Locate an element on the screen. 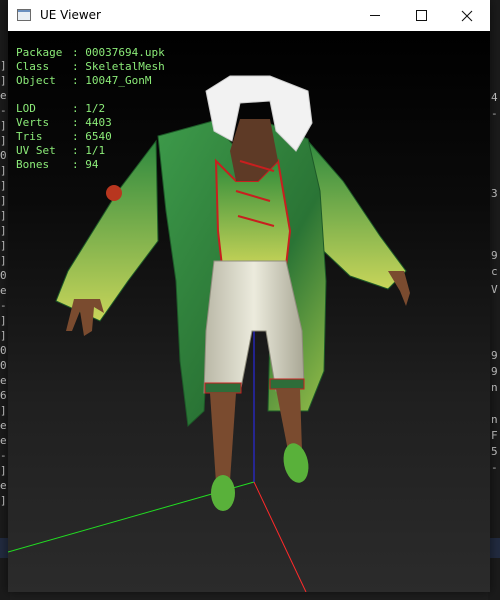  title-bar: UE Viewer is located at coordinates (249, 15).